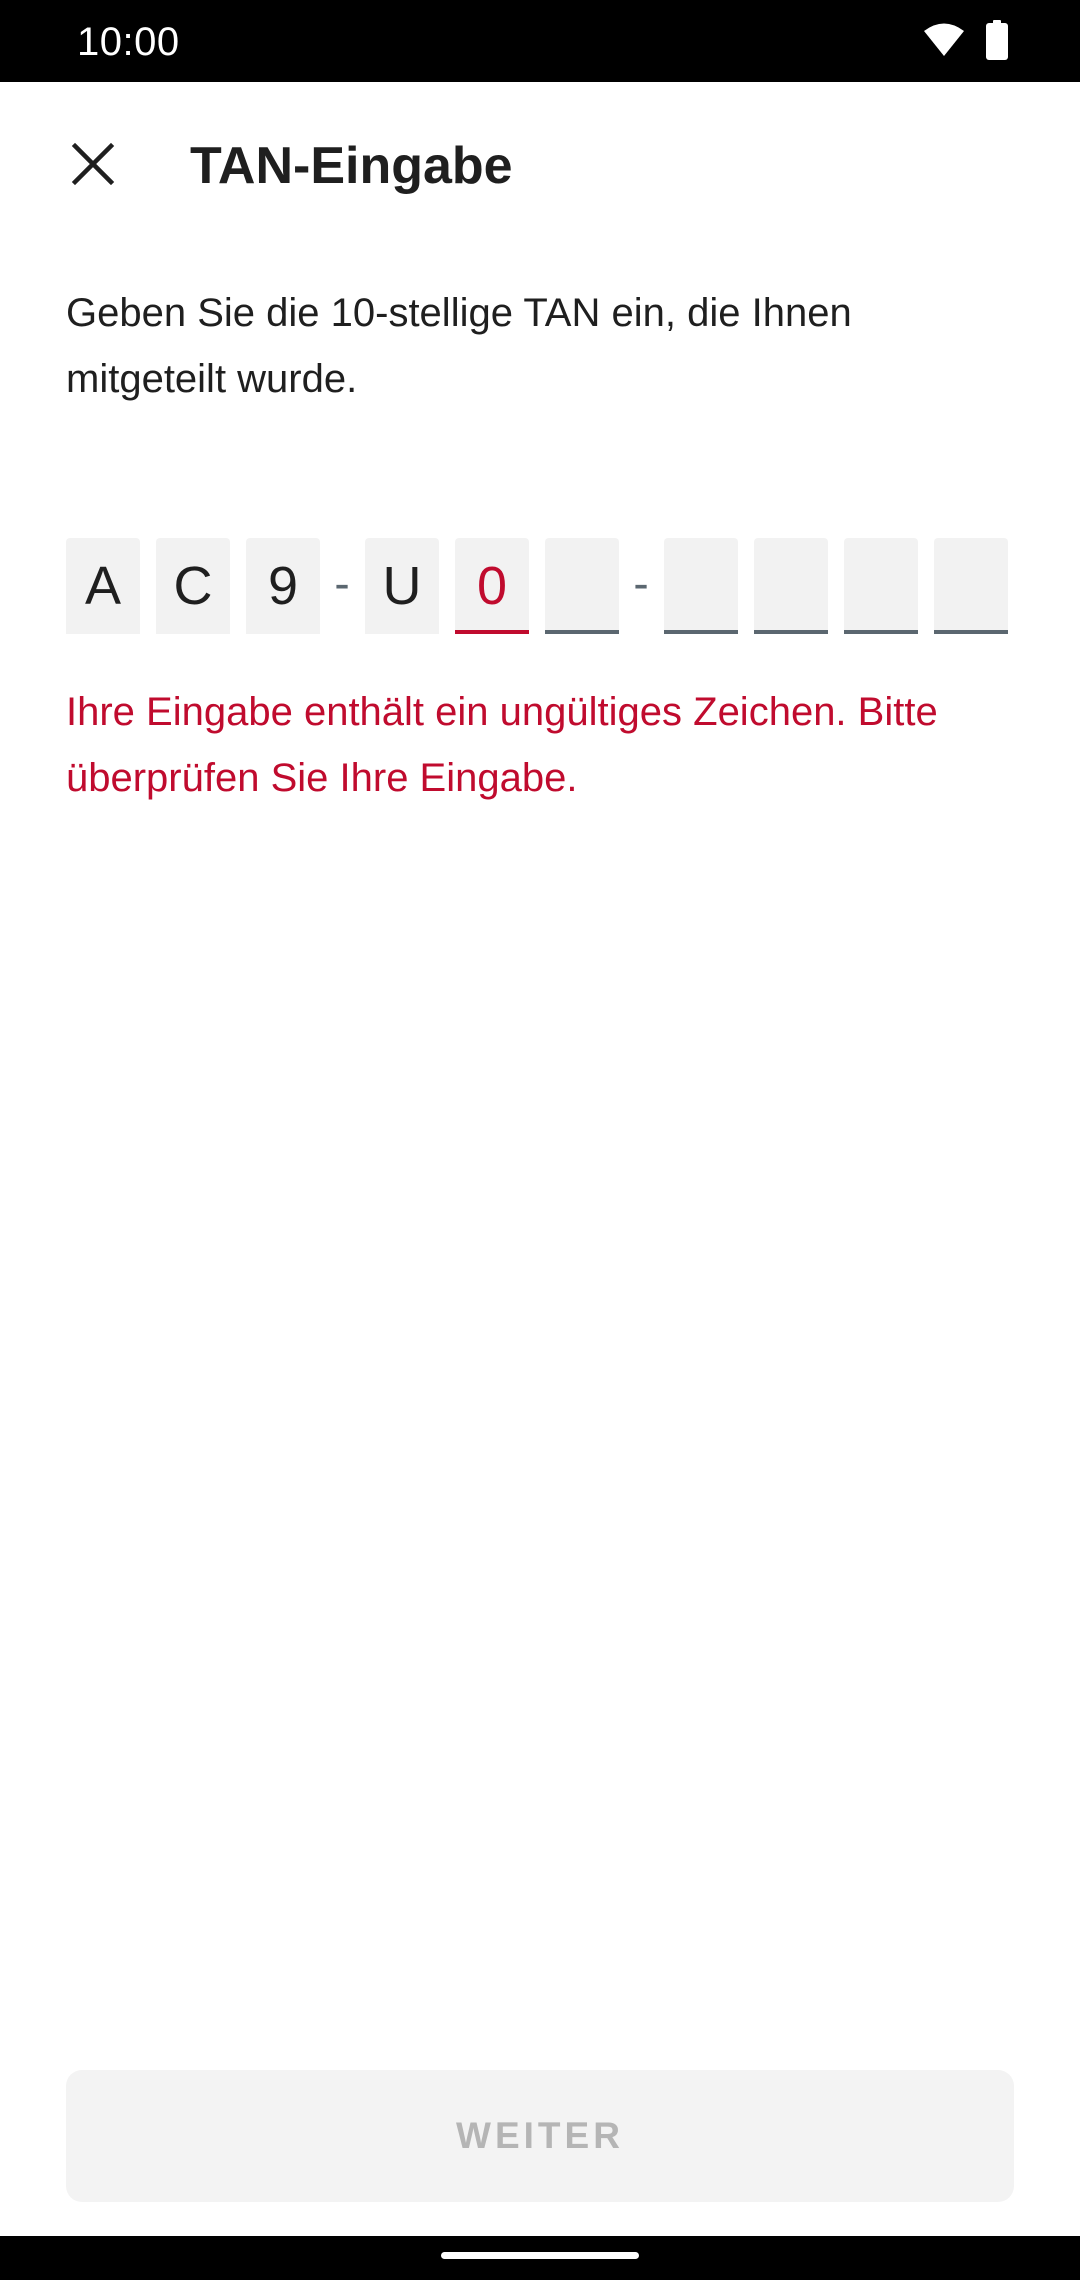  Describe the element at coordinates (997, 42) in the screenshot. I see `battery-icon` at that location.